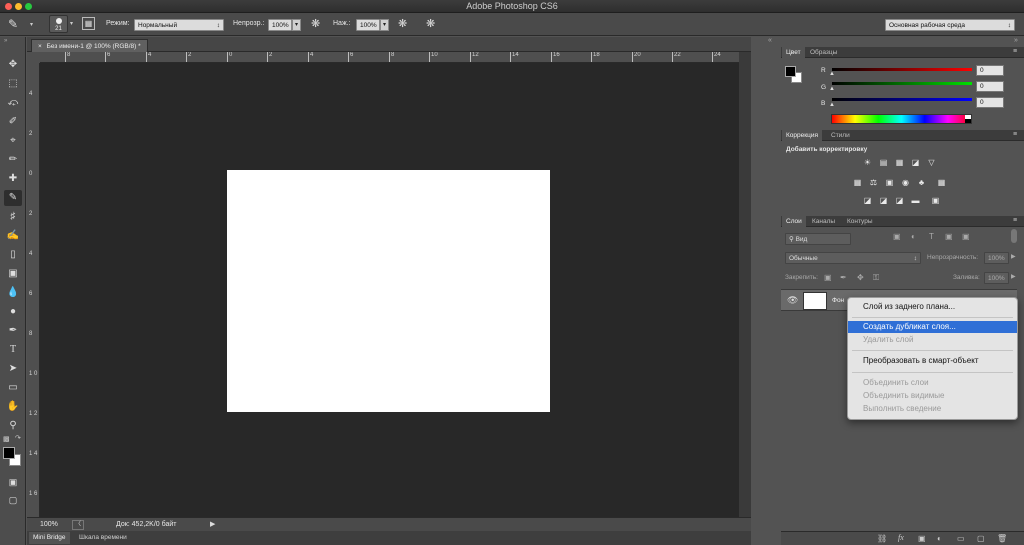 The image size is (1024, 545). Describe the element at coordinates (793, 52) in the screenshot. I see `tab-color: Цвет` at that location.